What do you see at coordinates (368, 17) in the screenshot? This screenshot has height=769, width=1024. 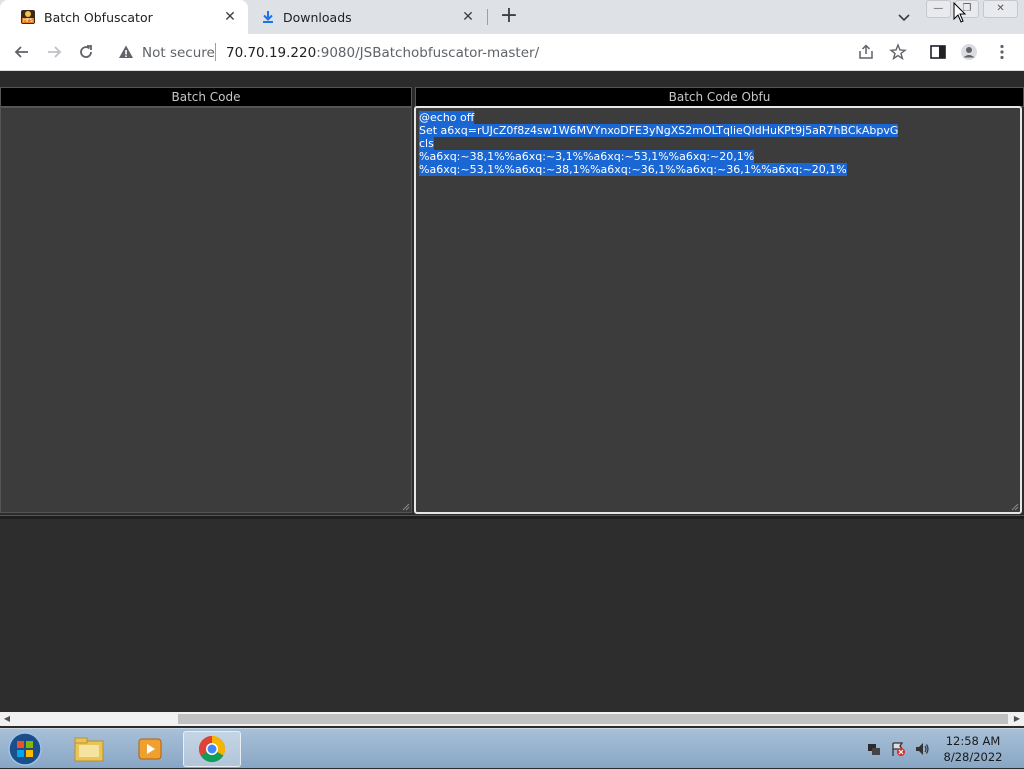 I see `tab-downloads: Downloads ✕` at bounding box center [368, 17].